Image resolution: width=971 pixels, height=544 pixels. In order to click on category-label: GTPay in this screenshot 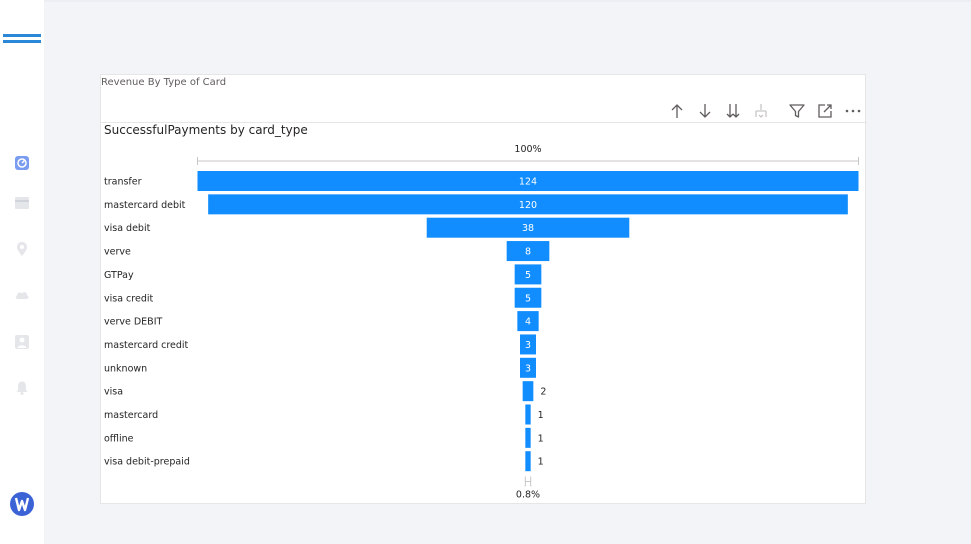, I will do `click(119, 275)`.